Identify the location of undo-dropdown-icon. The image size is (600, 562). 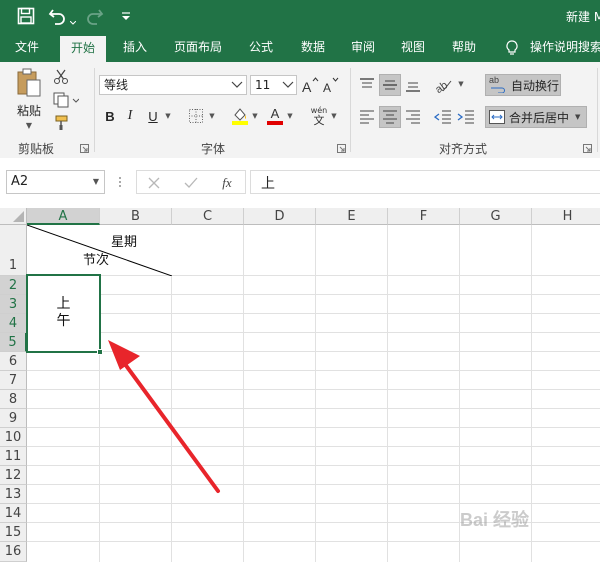
(73, 19).